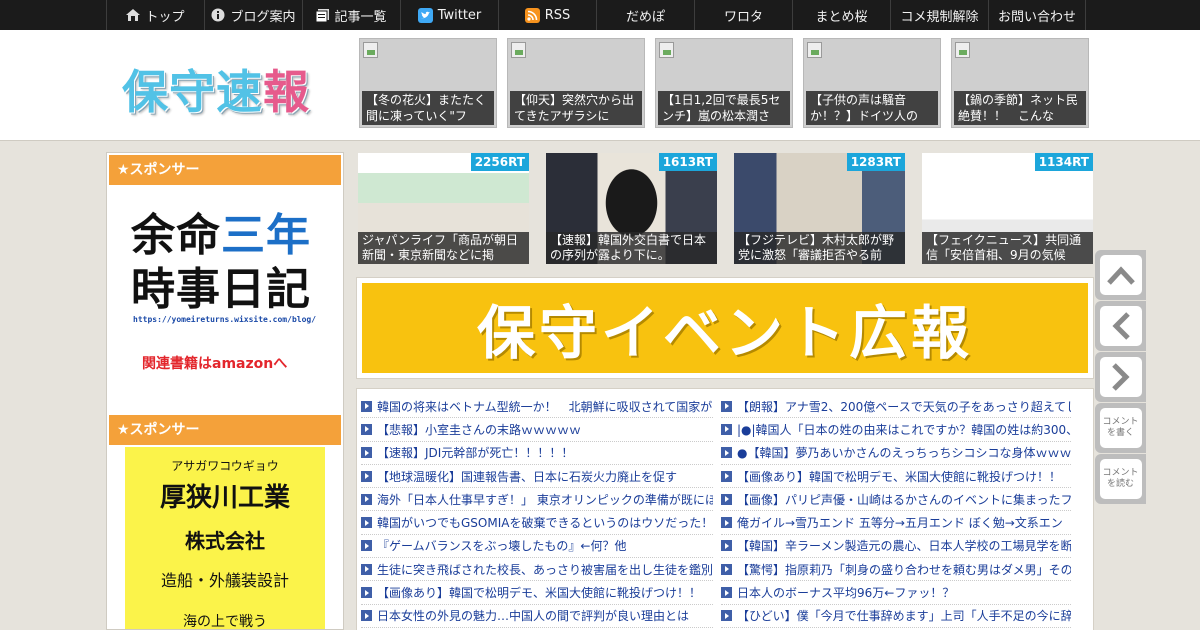  I want to click on site-logo: 保守速報, so click(216, 89).